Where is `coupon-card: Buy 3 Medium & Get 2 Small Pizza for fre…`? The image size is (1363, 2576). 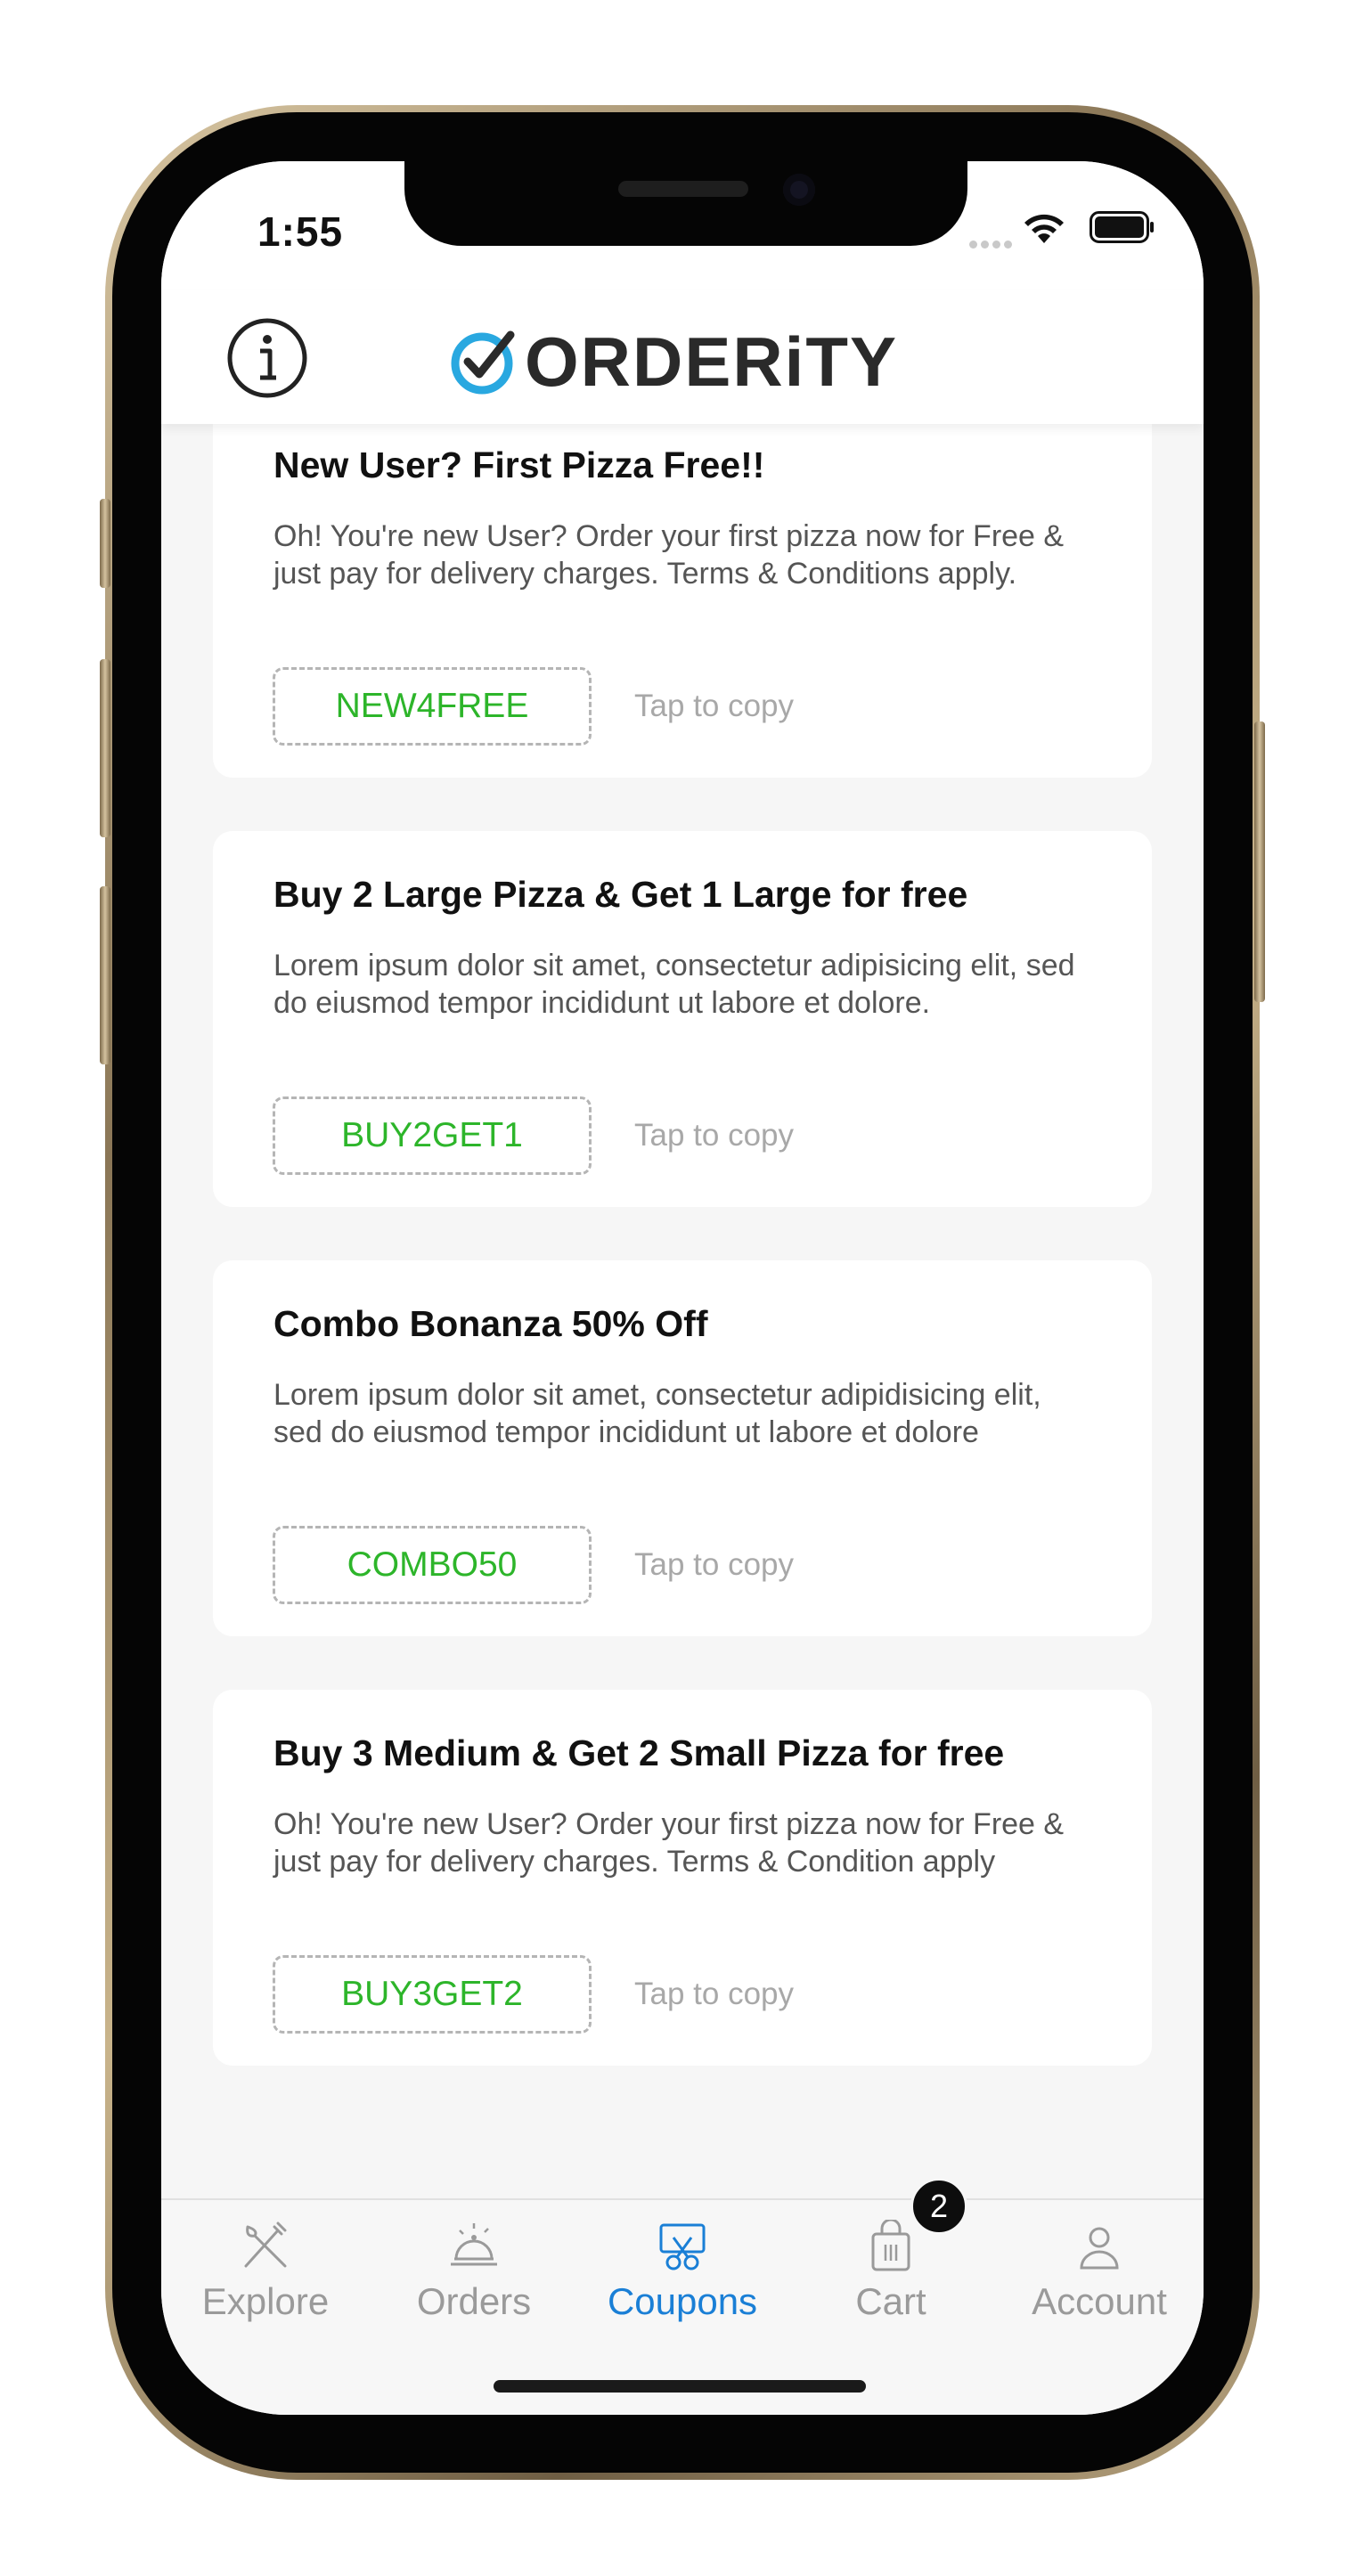
coupon-card: Buy 3 Medium & Get 2 Small Pizza for fre… is located at coordinates (682, 1878).